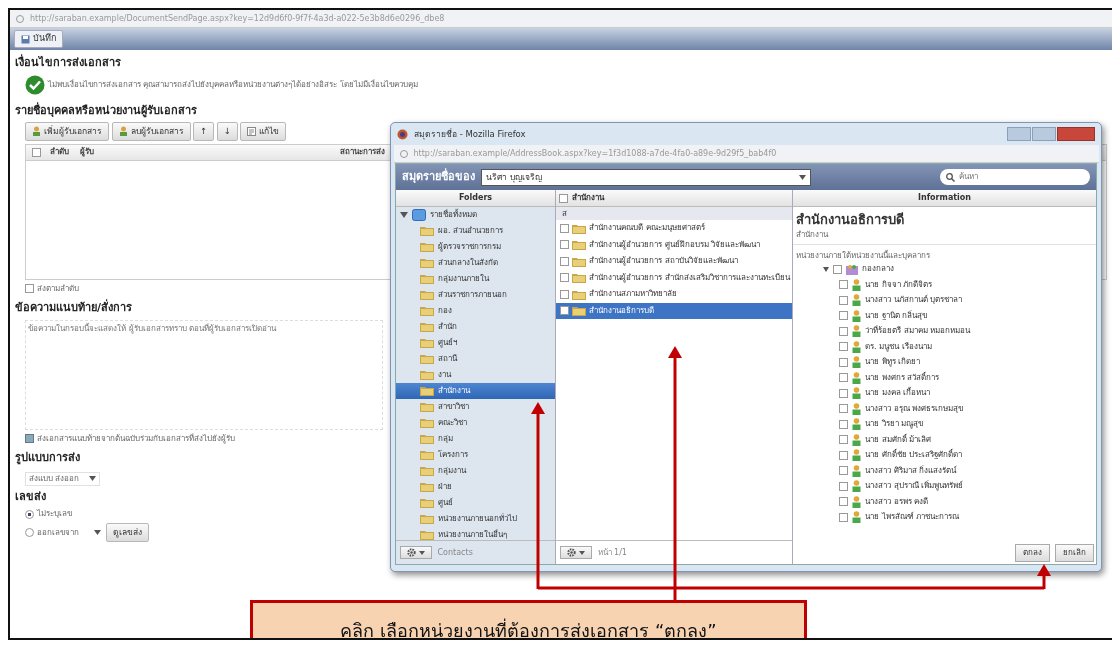  What do you see at coordinates (674, 228) in the screenshot?
I see `list-item: สำนักงานคณบดี คณะมนุษยศาสตร์` at bounding box center [674, 228].